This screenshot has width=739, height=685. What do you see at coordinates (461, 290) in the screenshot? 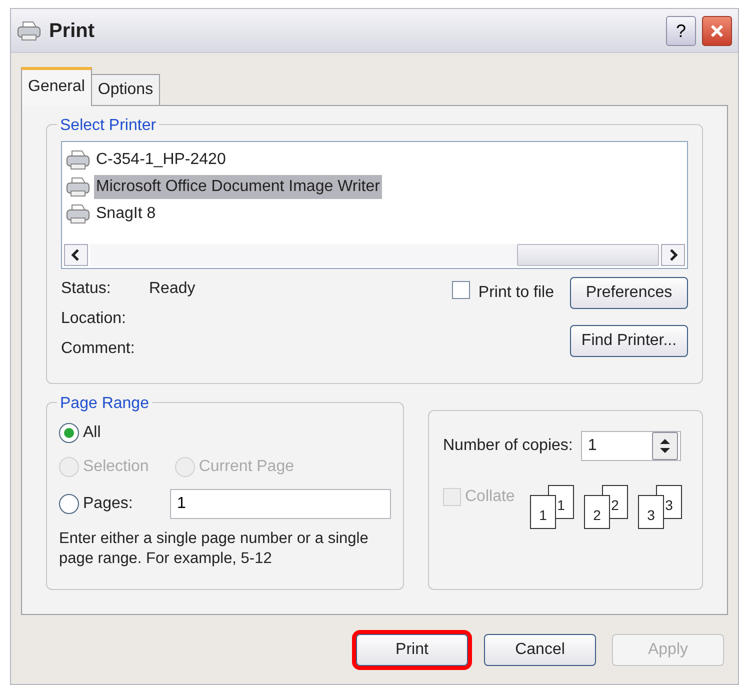
I see `checkbox` at bounding box center [461, 290].